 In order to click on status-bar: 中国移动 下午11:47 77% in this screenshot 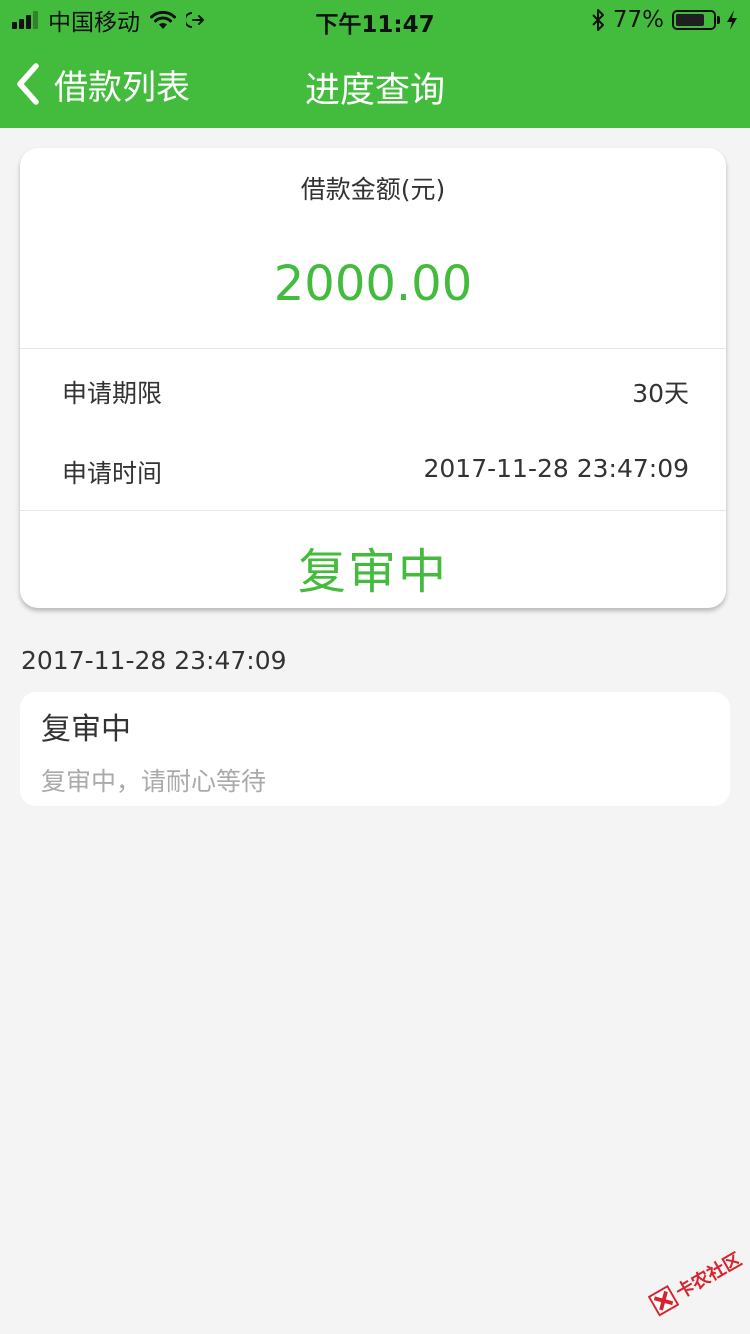, I will do `click(375, 20)`.